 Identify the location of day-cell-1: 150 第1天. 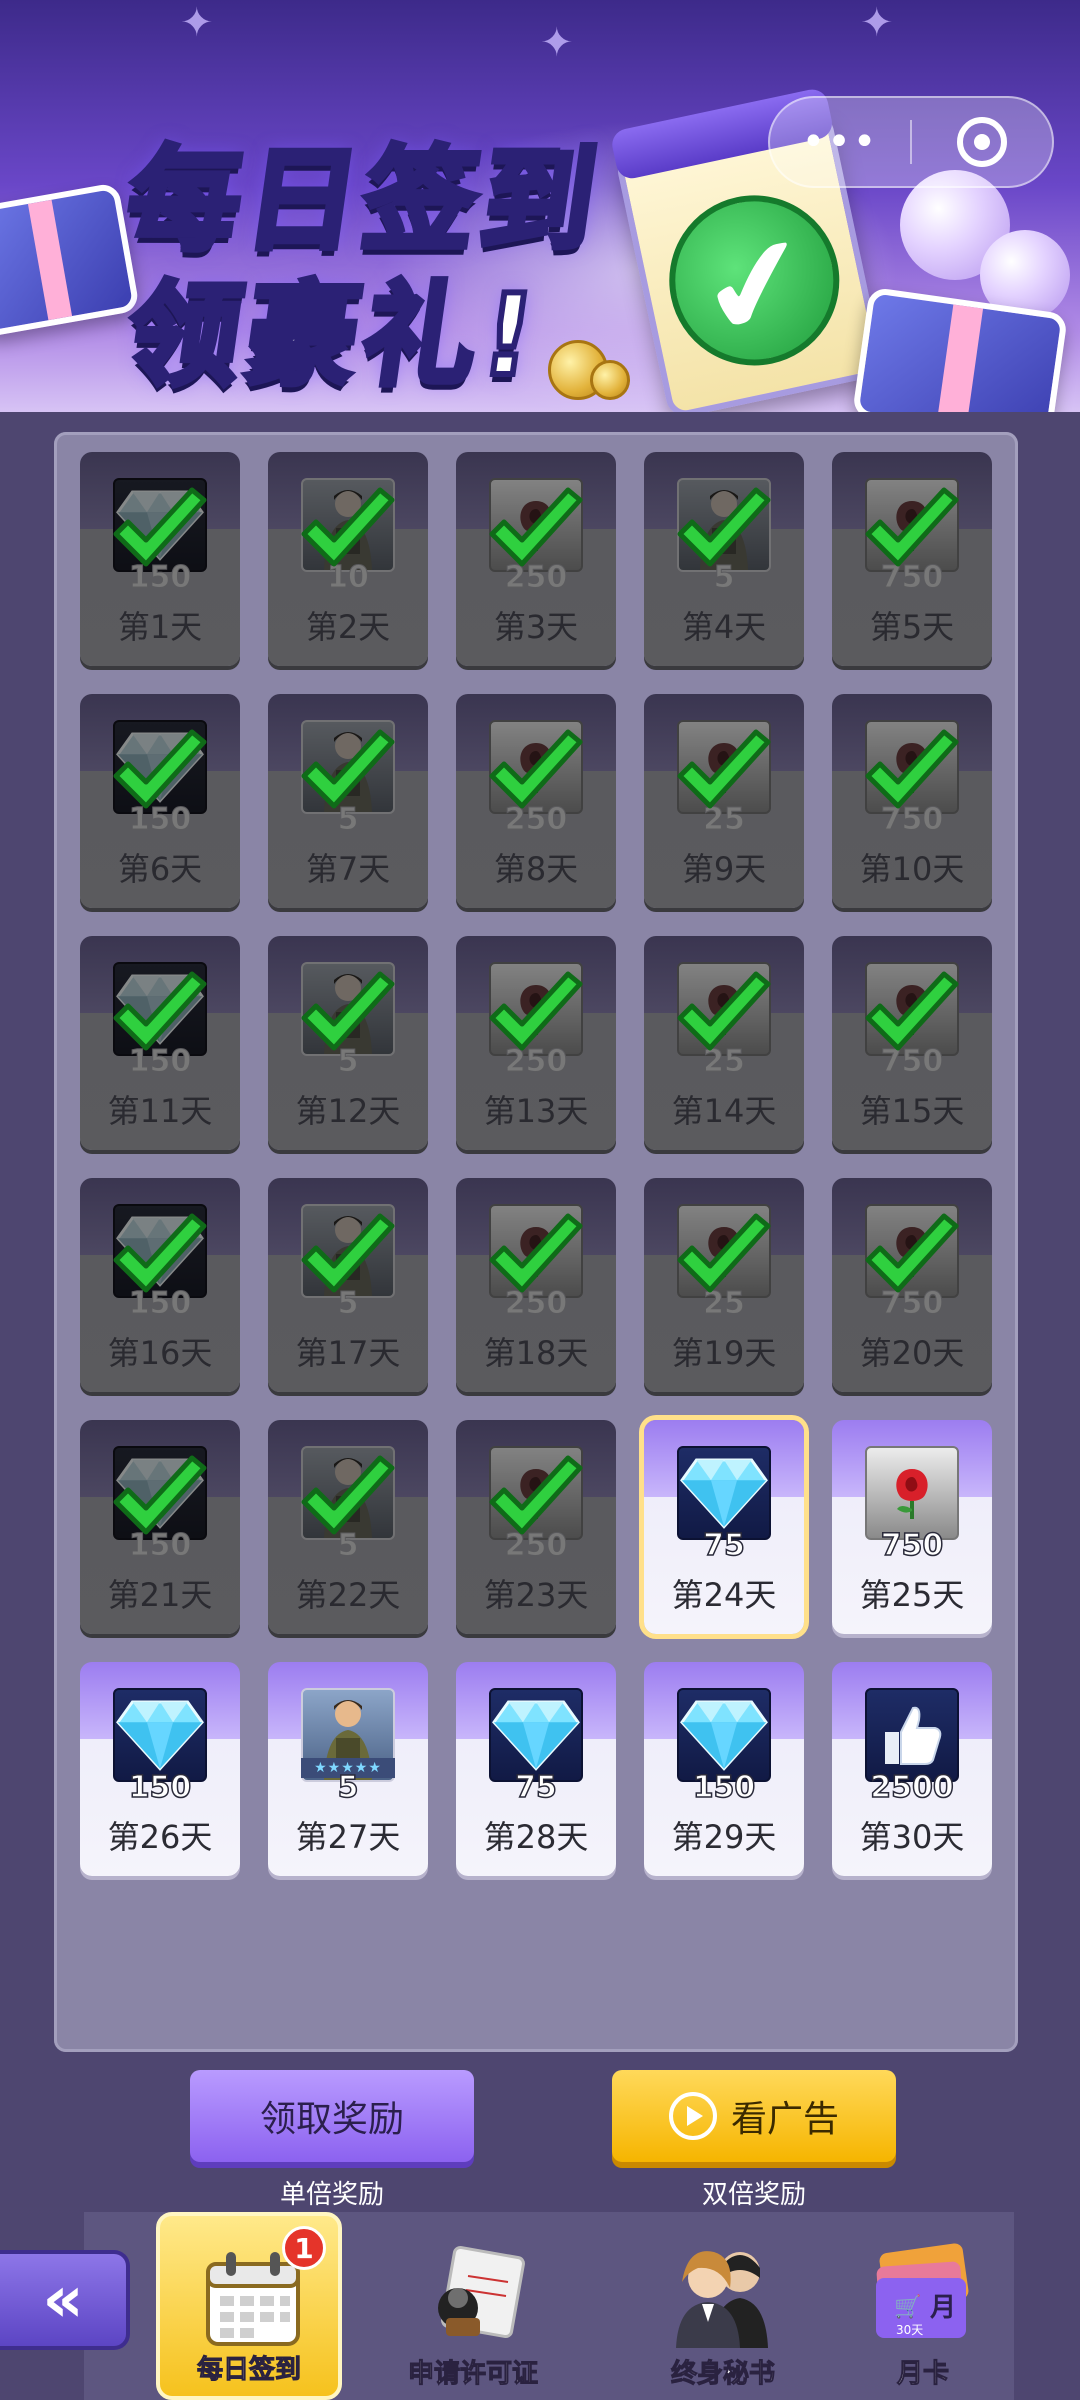
(160, 559).